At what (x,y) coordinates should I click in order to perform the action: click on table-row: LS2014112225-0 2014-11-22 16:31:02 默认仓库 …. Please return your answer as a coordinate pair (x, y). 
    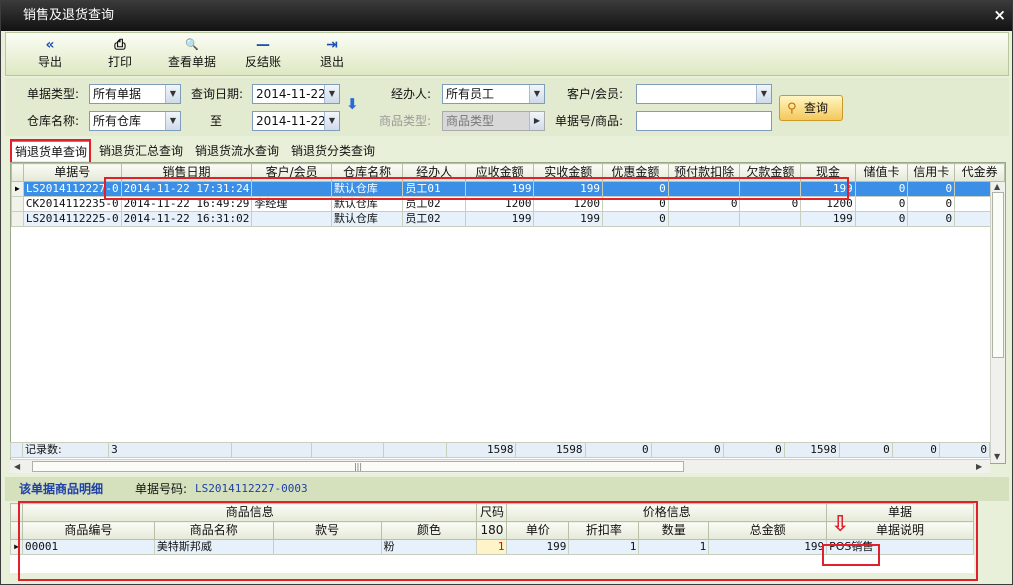
    Looking at the image, I should click on (508, 219).